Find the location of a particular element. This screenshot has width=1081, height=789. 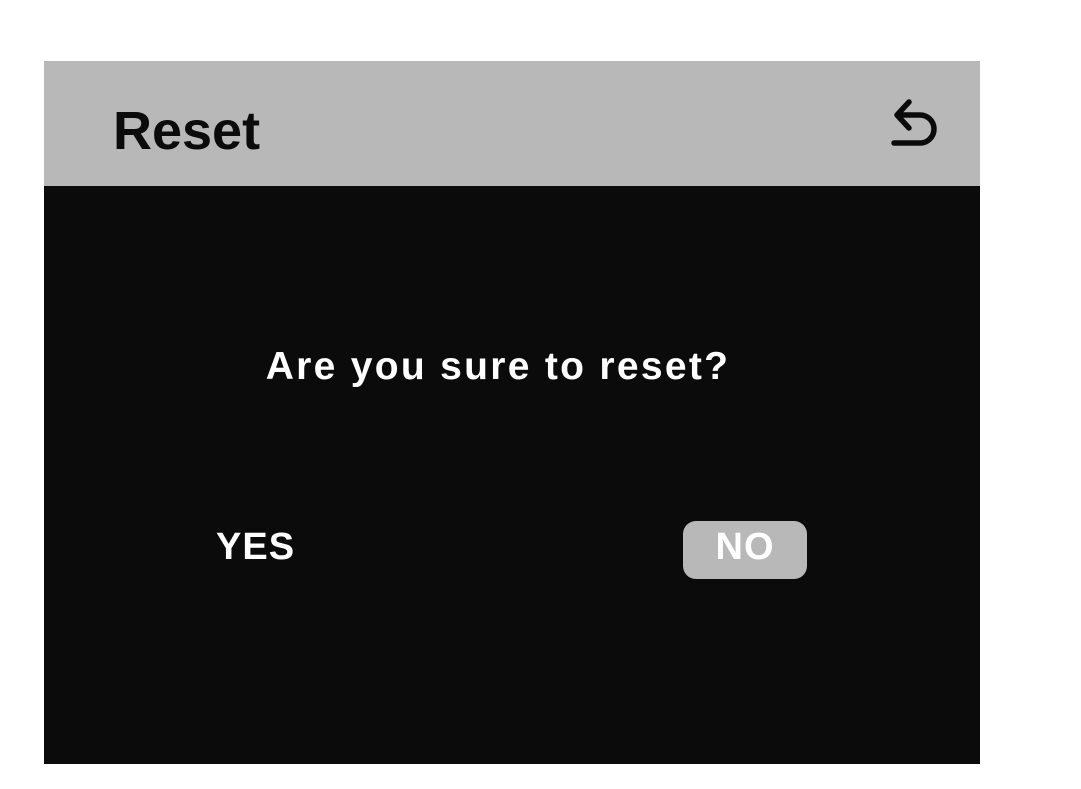

no-button: NO is located at coordinates (745, 550).